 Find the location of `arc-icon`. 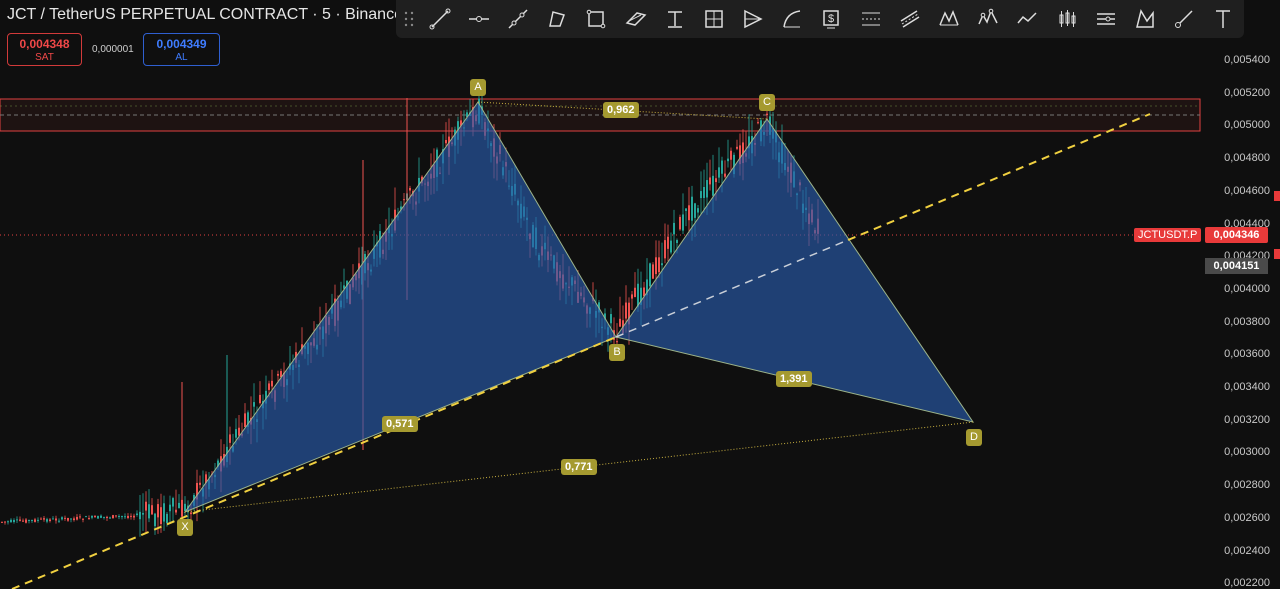

arc-icon is located at coordinates (792, 19).